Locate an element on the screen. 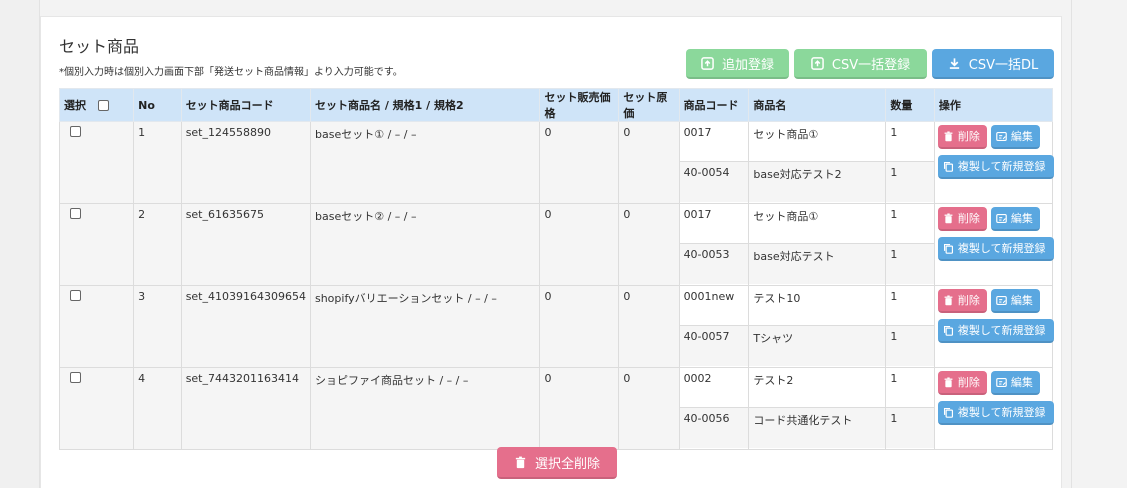 The height and width of the screenshot is (488, 1127). row-item-codes: 0017 40-0053 is located at coordinates (714, 244).